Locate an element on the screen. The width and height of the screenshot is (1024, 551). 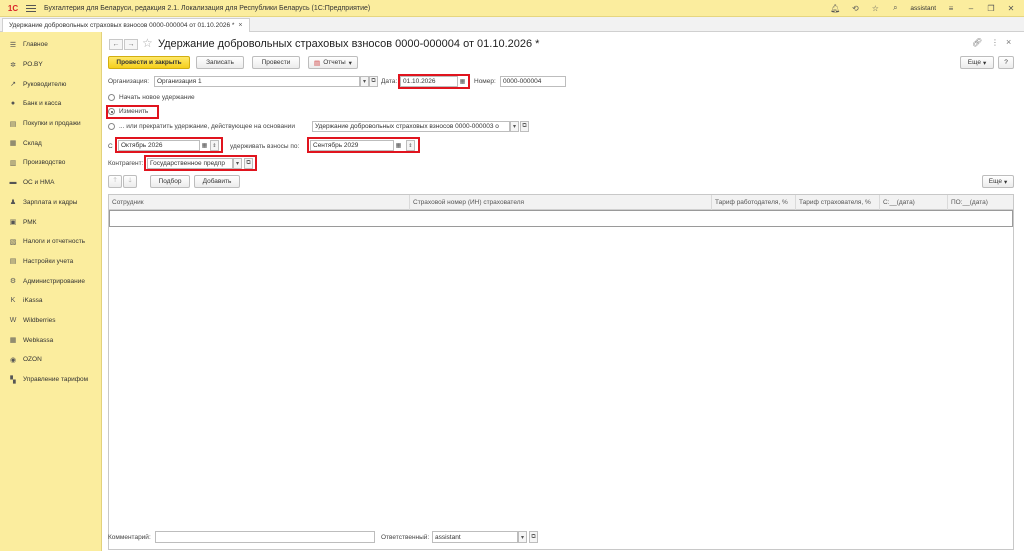
sidebar-item-label: Зарплата и кадры is located at coordinates (50, 202).